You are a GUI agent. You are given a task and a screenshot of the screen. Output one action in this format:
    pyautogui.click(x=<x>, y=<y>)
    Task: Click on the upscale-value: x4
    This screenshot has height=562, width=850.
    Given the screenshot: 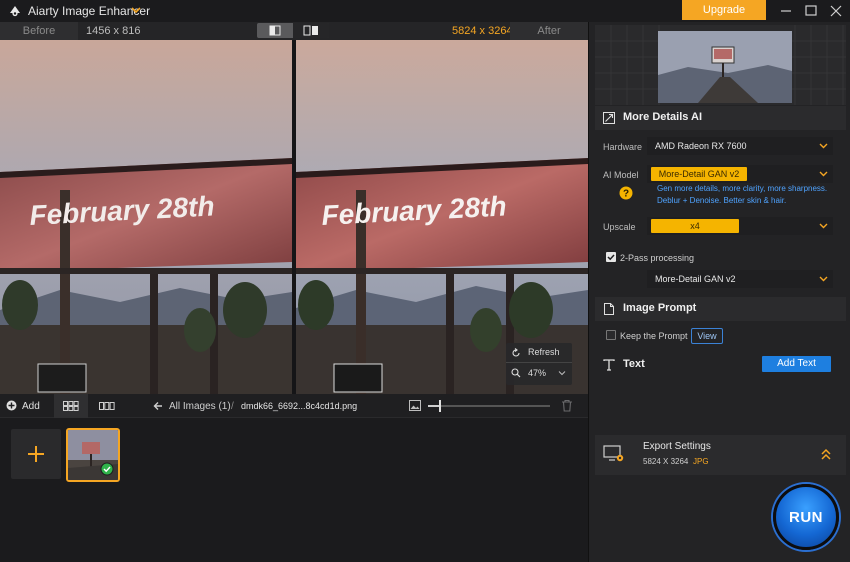 What is the action you would take?
    pyautogui.click(x=695, y=226)
    